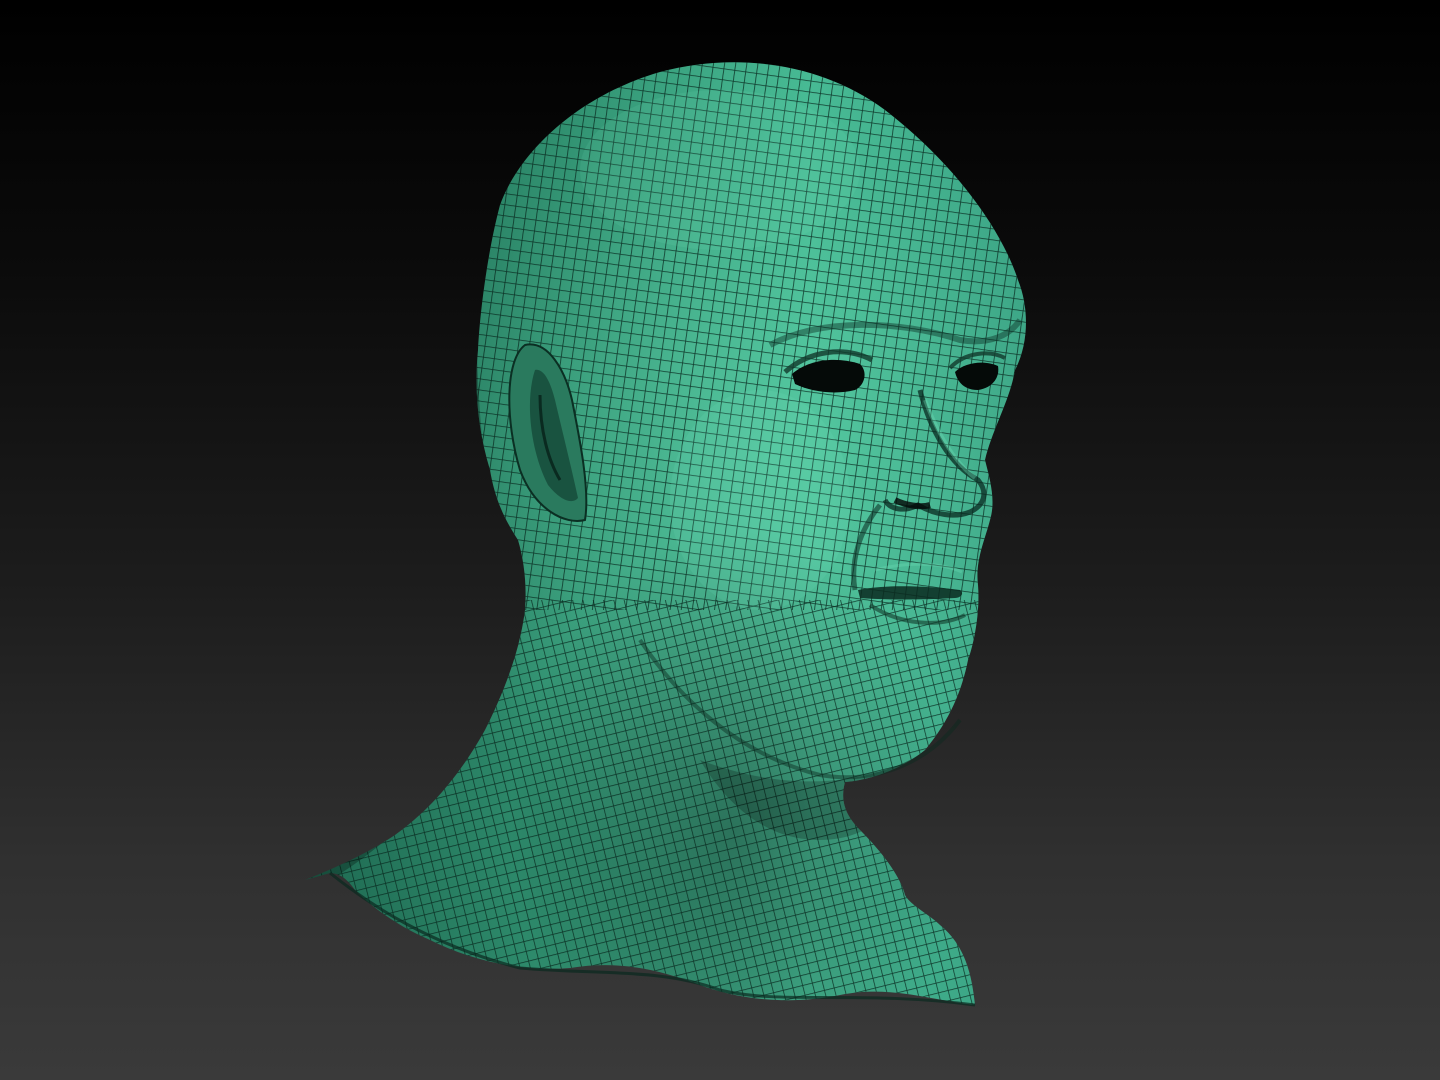 This screenshot has height=1080, width=1440. What do you see at coordinates (760, 500) in the screenshot?
I see `cheek-highlight` at bounding box center [760, 500].